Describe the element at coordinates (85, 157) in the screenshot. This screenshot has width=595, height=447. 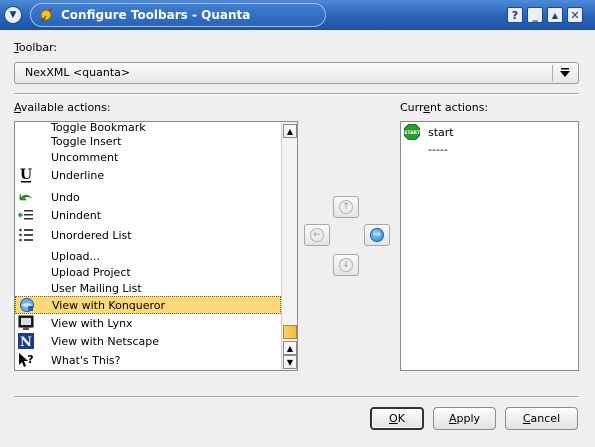
I see `list-item-label: Uncomment` at that location.